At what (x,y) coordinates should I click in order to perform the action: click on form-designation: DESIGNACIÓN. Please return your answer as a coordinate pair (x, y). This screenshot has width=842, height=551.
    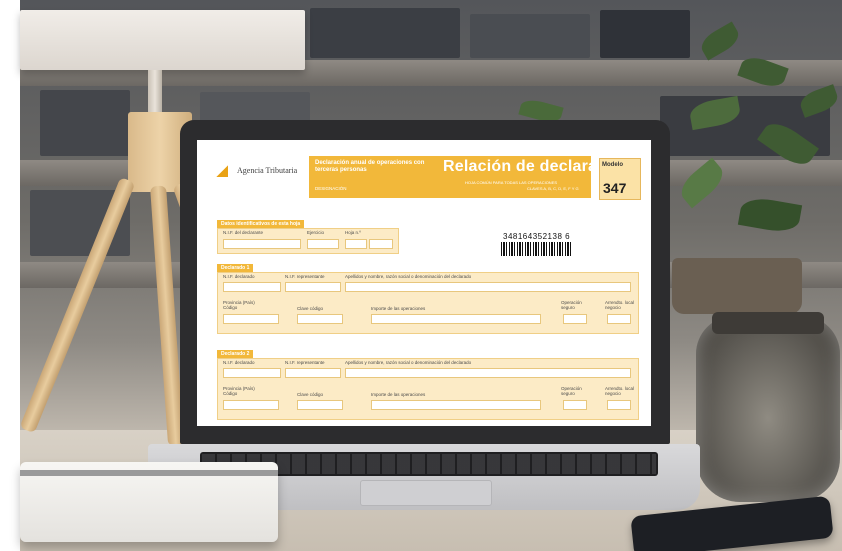
    Looking at the image, I should click on (331, 188).